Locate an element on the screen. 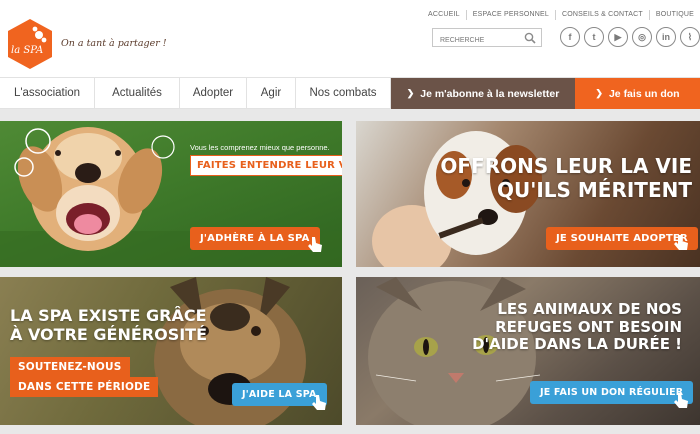  instagram-icon: ◎ is located at coordinates (642, 37).